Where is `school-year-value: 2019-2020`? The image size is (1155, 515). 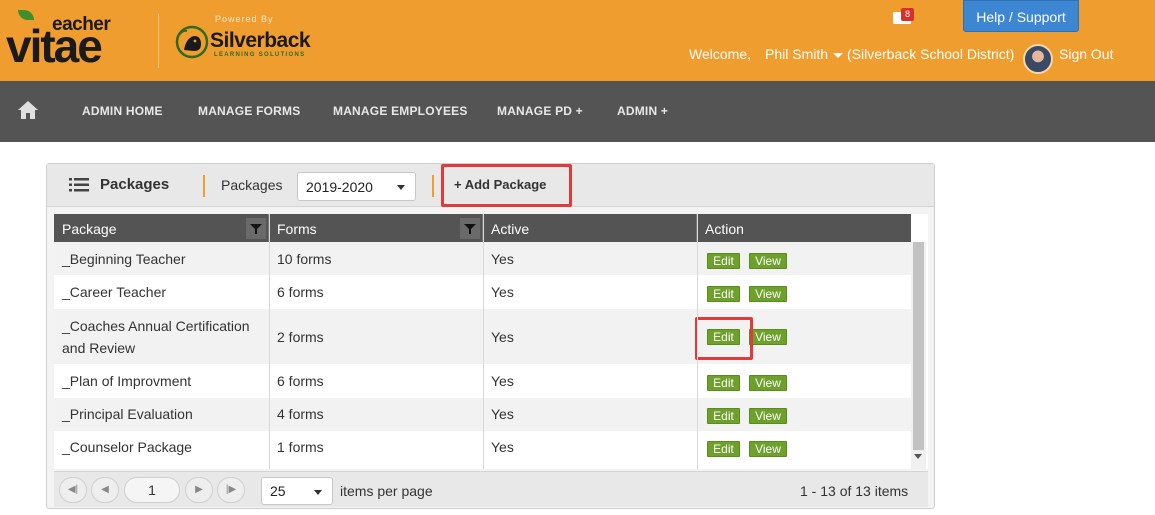 school-year-value: 2019-2020 is located at coordinates (339, 187).